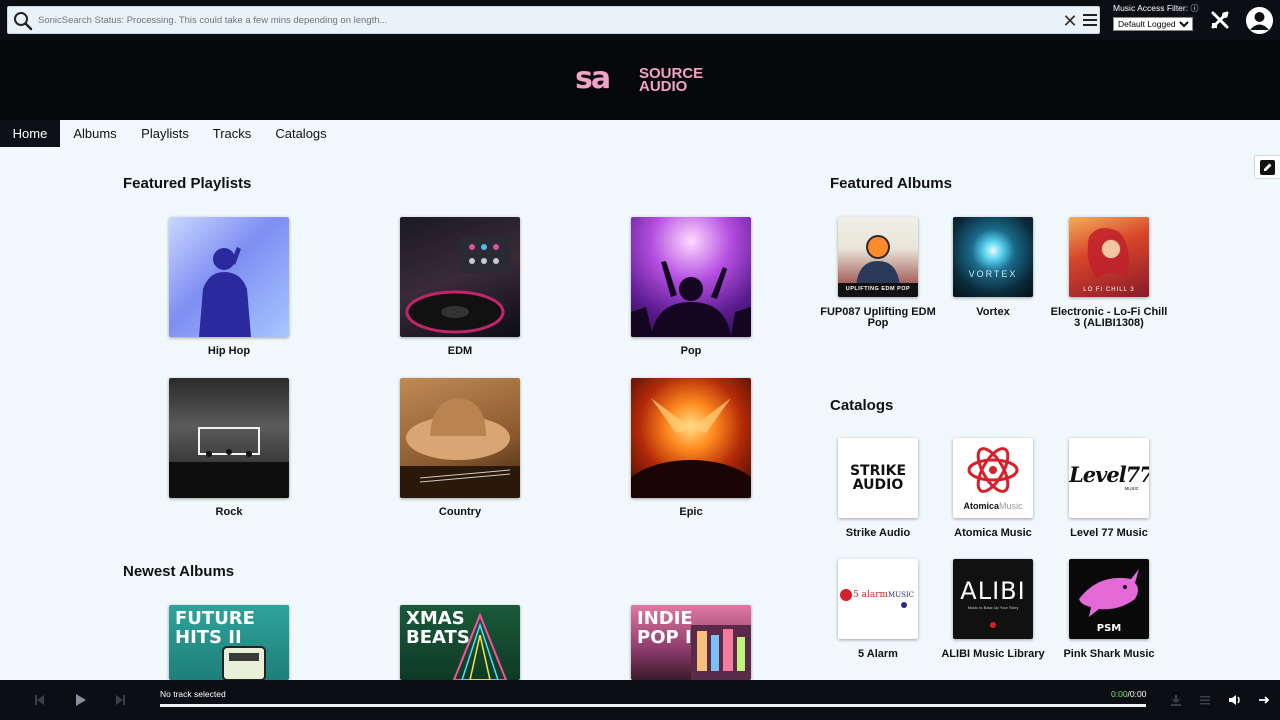  I want to click on source-audio-logo: sa SOURCE AUDIO, so click(642, 81).